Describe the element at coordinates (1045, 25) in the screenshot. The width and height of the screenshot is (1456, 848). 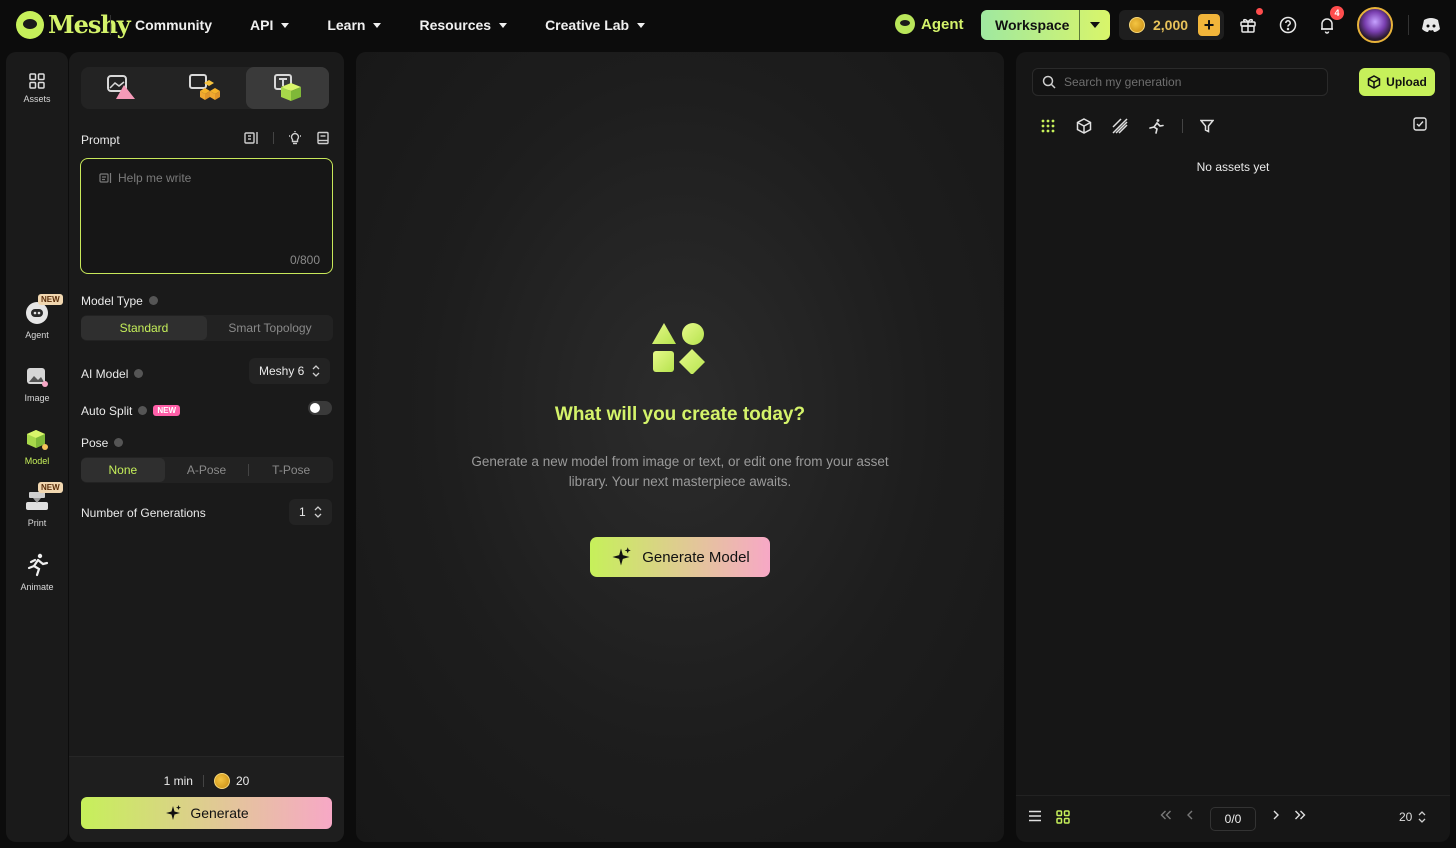
I see `workspace-button: Workspace` at that location.